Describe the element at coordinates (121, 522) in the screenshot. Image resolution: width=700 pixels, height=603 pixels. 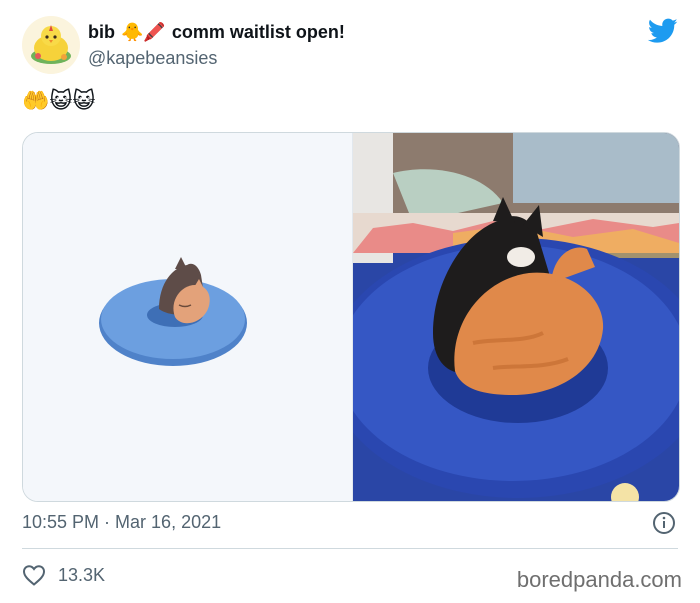
I see `tweet-timestamp: 10:55 PM · Mar 16, 2021` at that location.